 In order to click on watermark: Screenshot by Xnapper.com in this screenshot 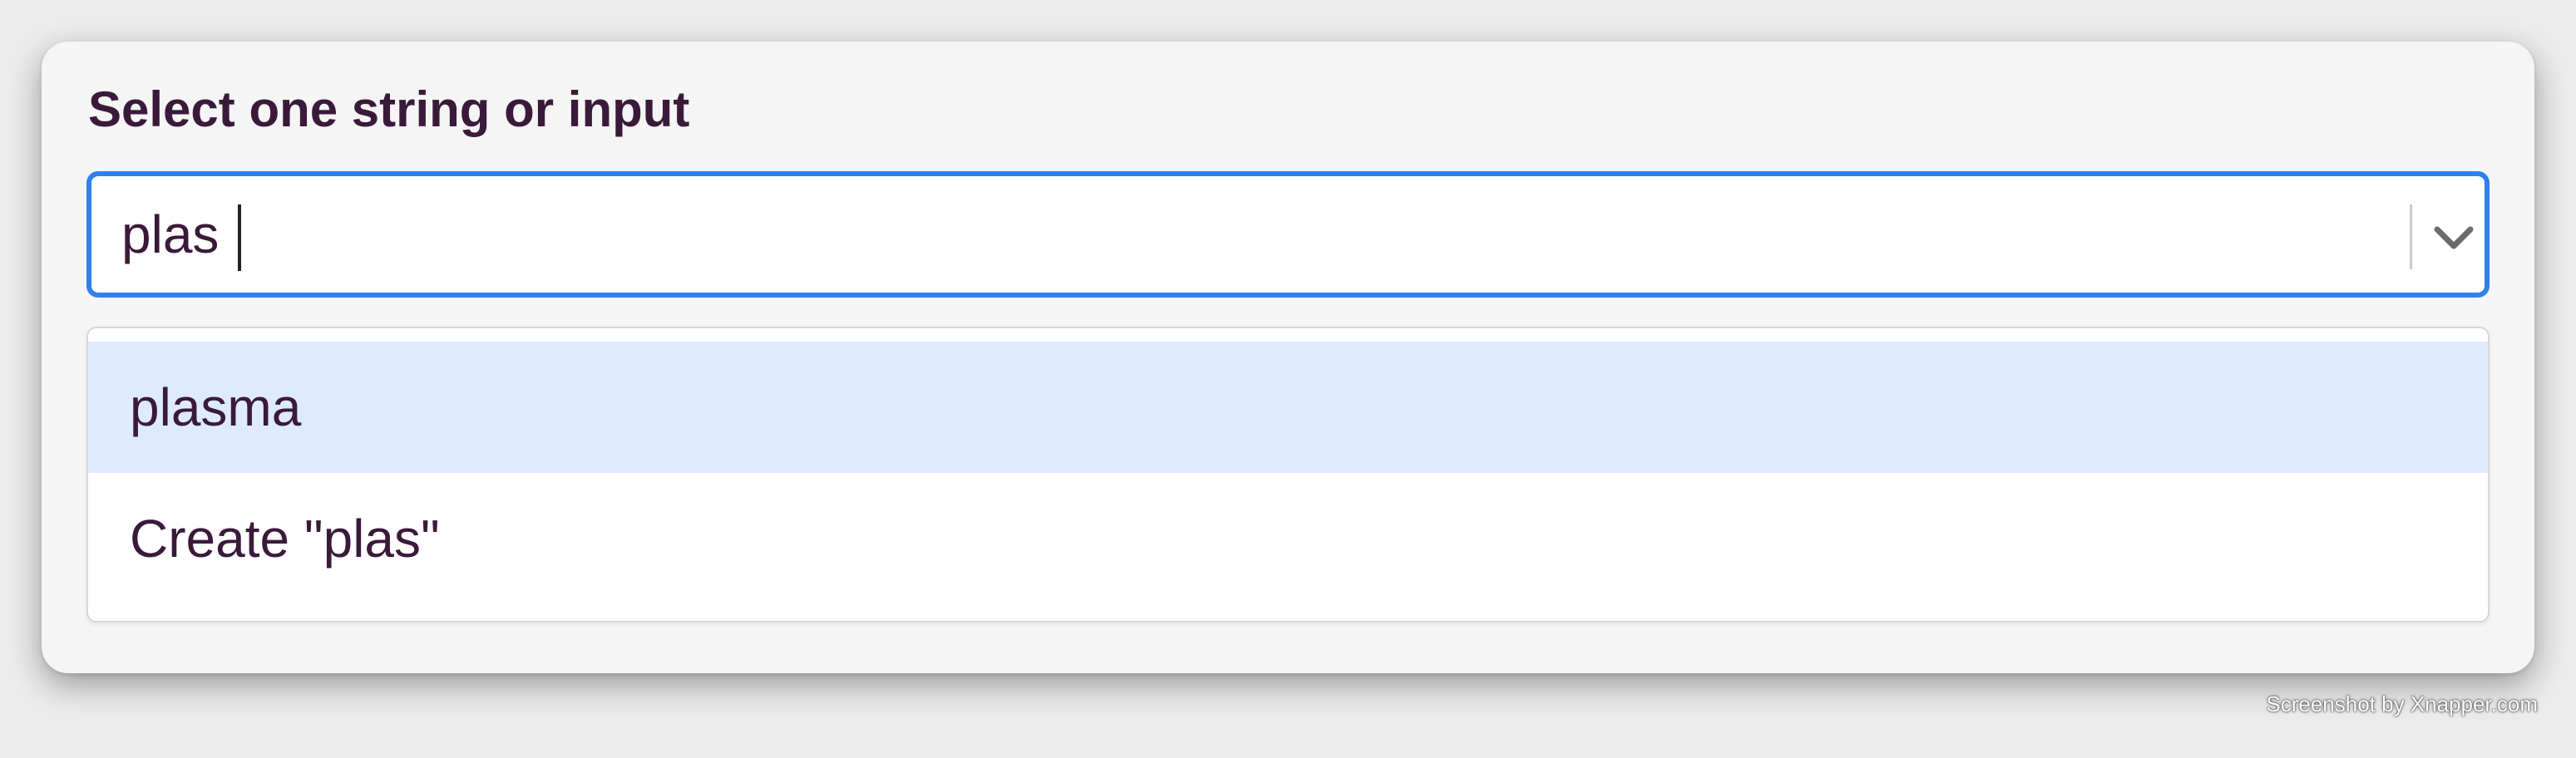, I will do `click(2402, 704)`.